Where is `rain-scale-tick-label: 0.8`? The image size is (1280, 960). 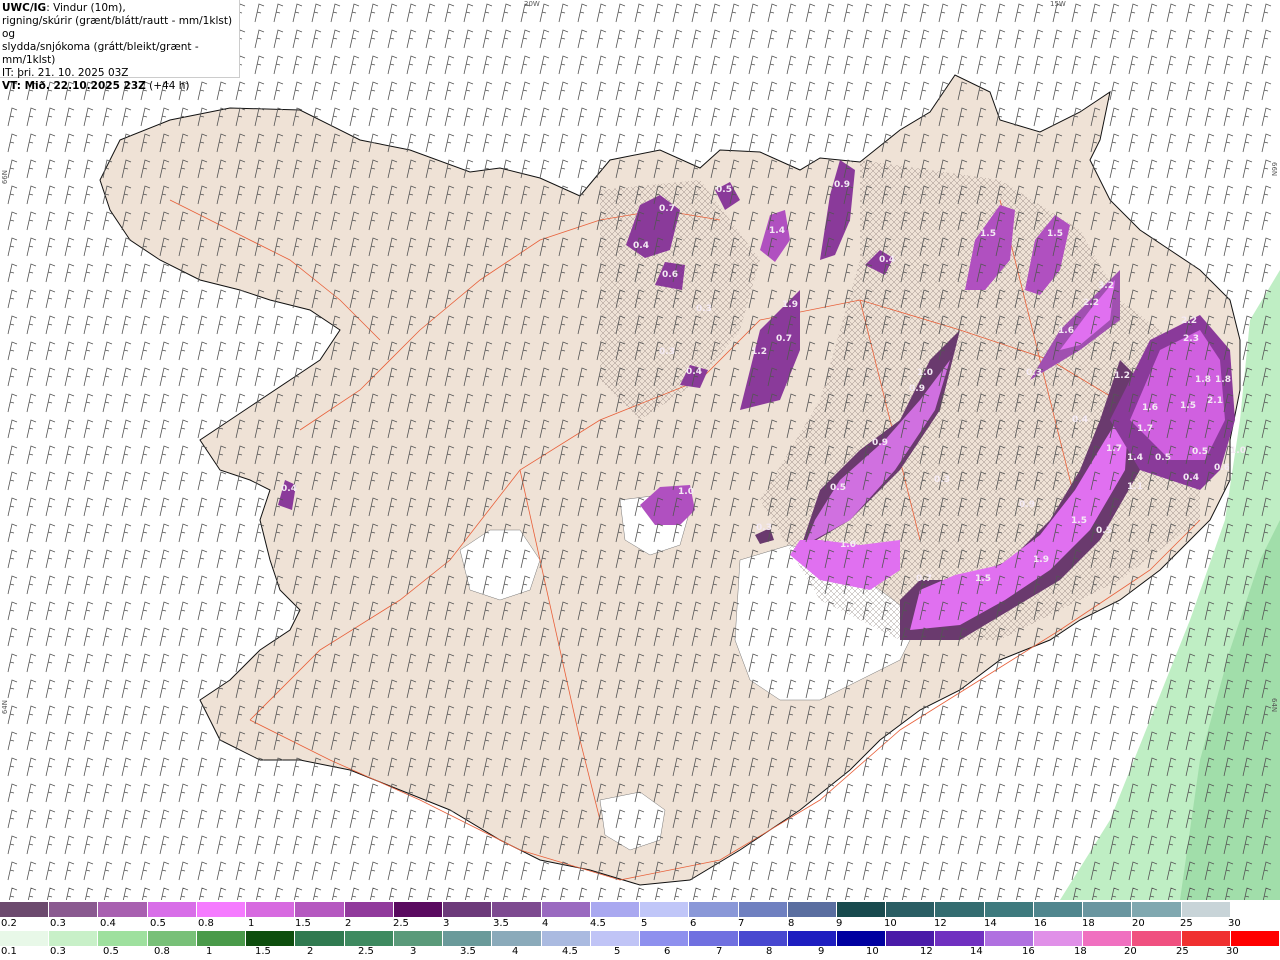 rain-scale-tick-label: 0.8 is located at coordinates (162, 951).